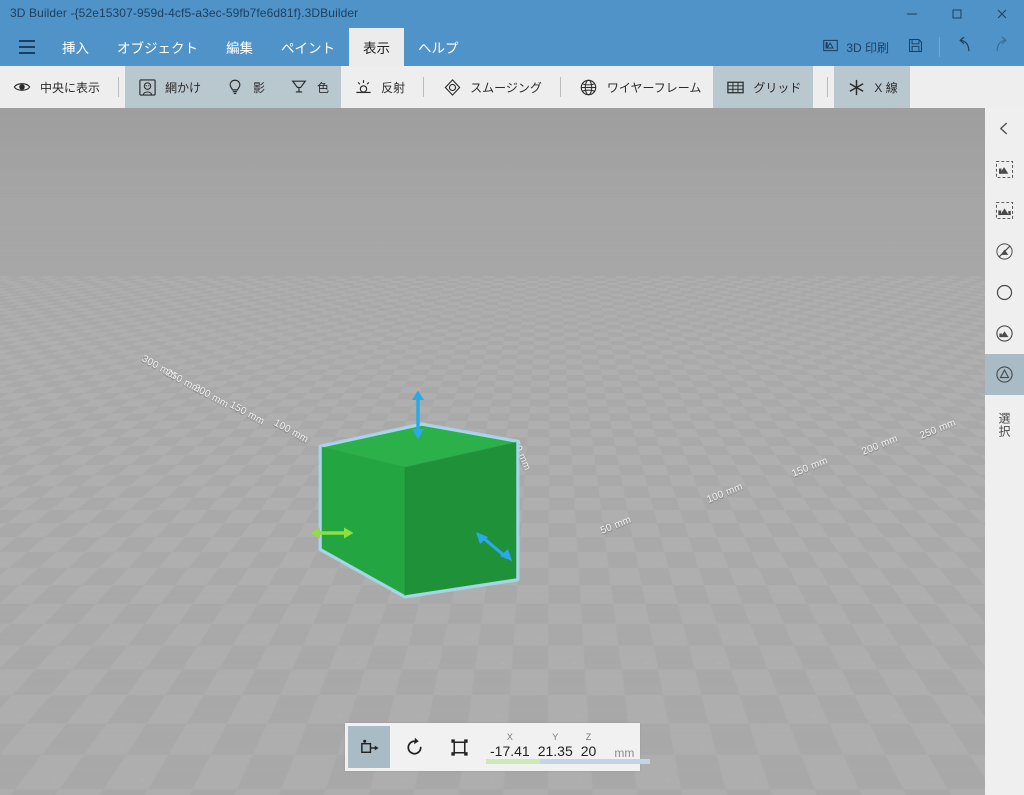  What do you see at coordinates (299, 87) in the screenshot?
I see `lamp-icon` at bounding box center [299, 87].